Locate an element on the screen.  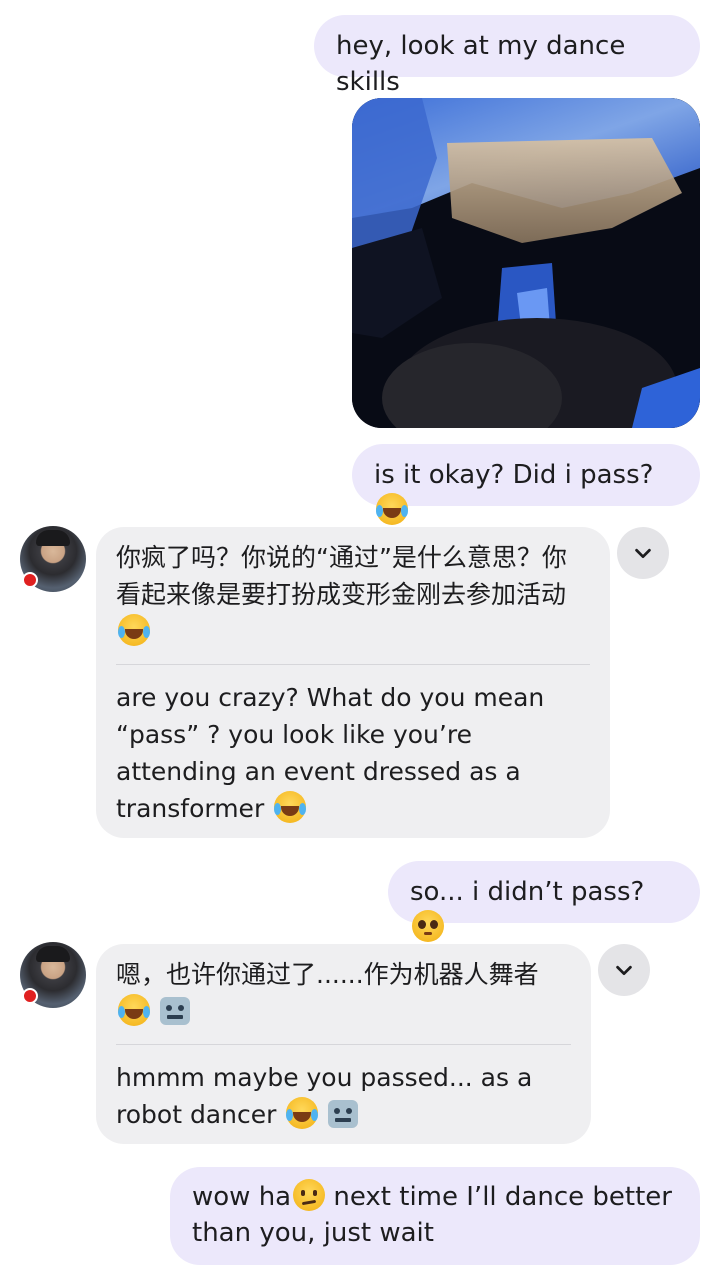
raised-eyebrow-emoji-icon is located at coordinates (309, 1195).